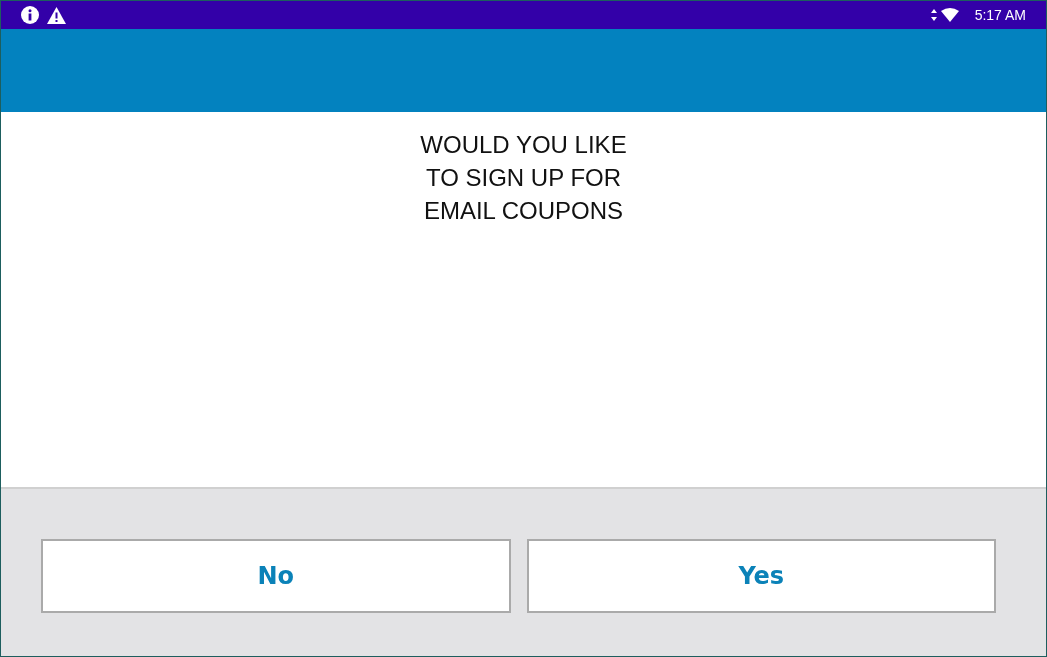 This screenshot has height=657, width=1047. Describe the element at coordinates (1000, 15) in the screenshot. I see `clock-time: 5:17 AM` at that location.